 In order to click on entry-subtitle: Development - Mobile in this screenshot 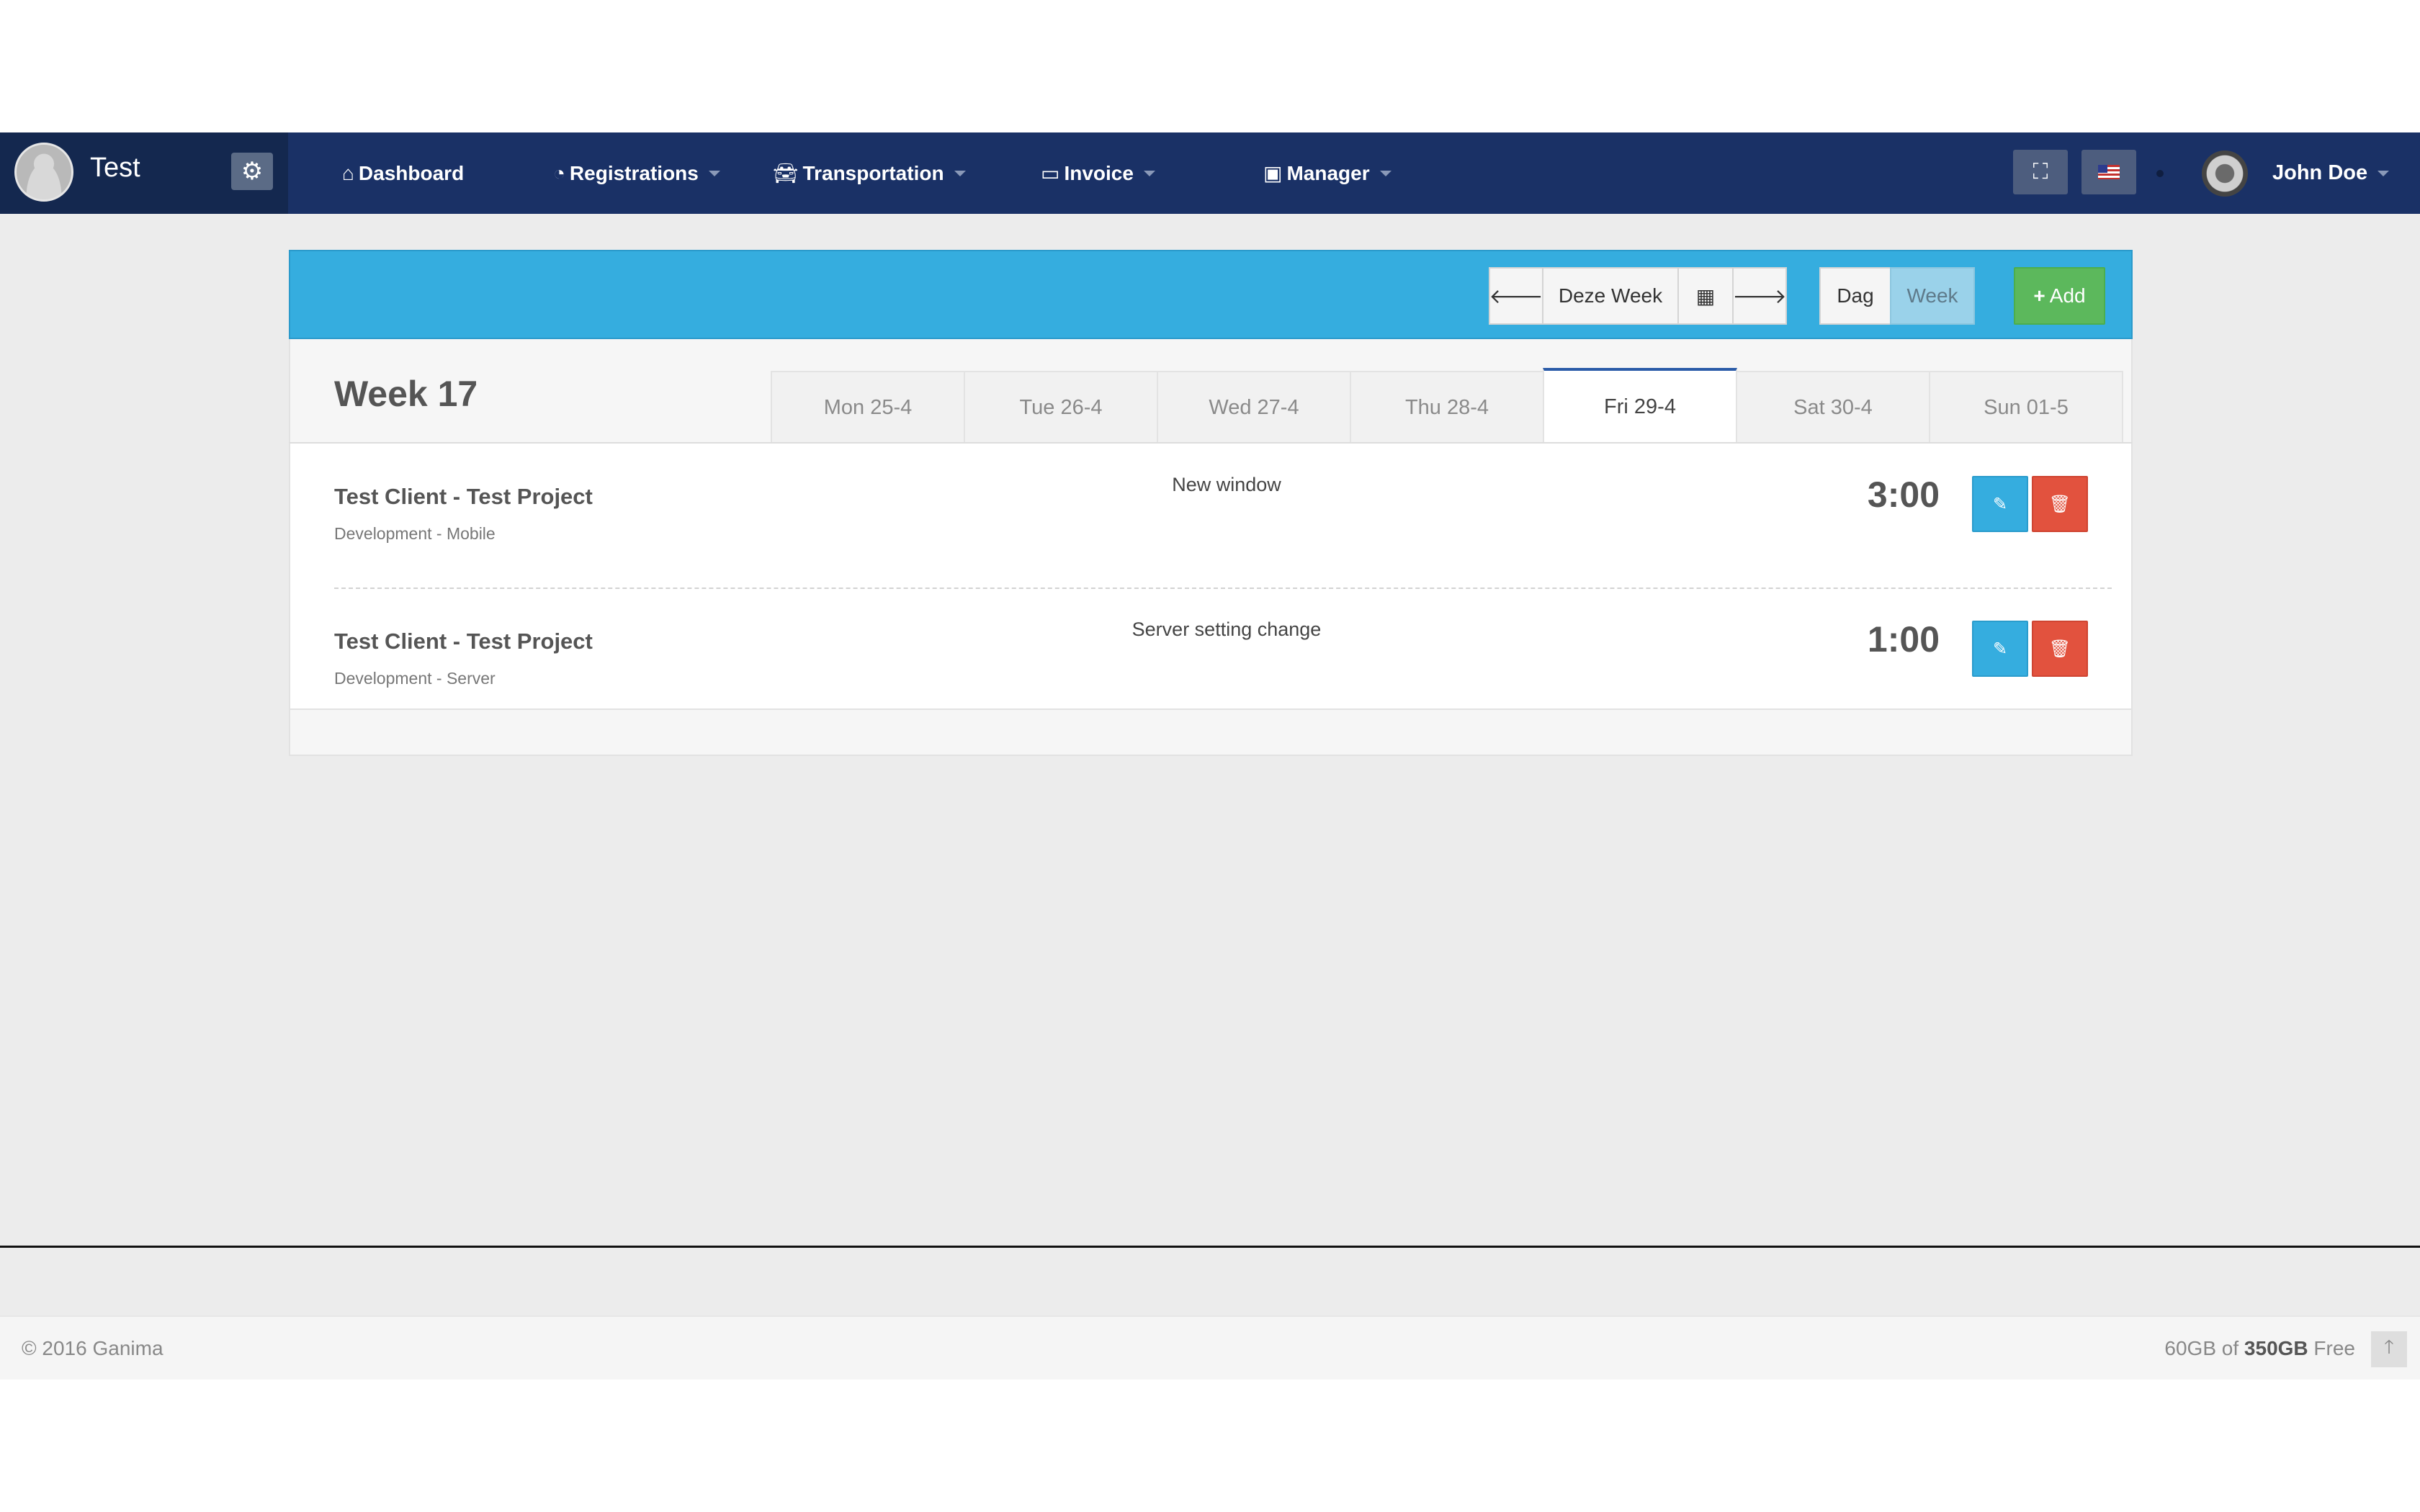, I will do `click(415, 533)`.